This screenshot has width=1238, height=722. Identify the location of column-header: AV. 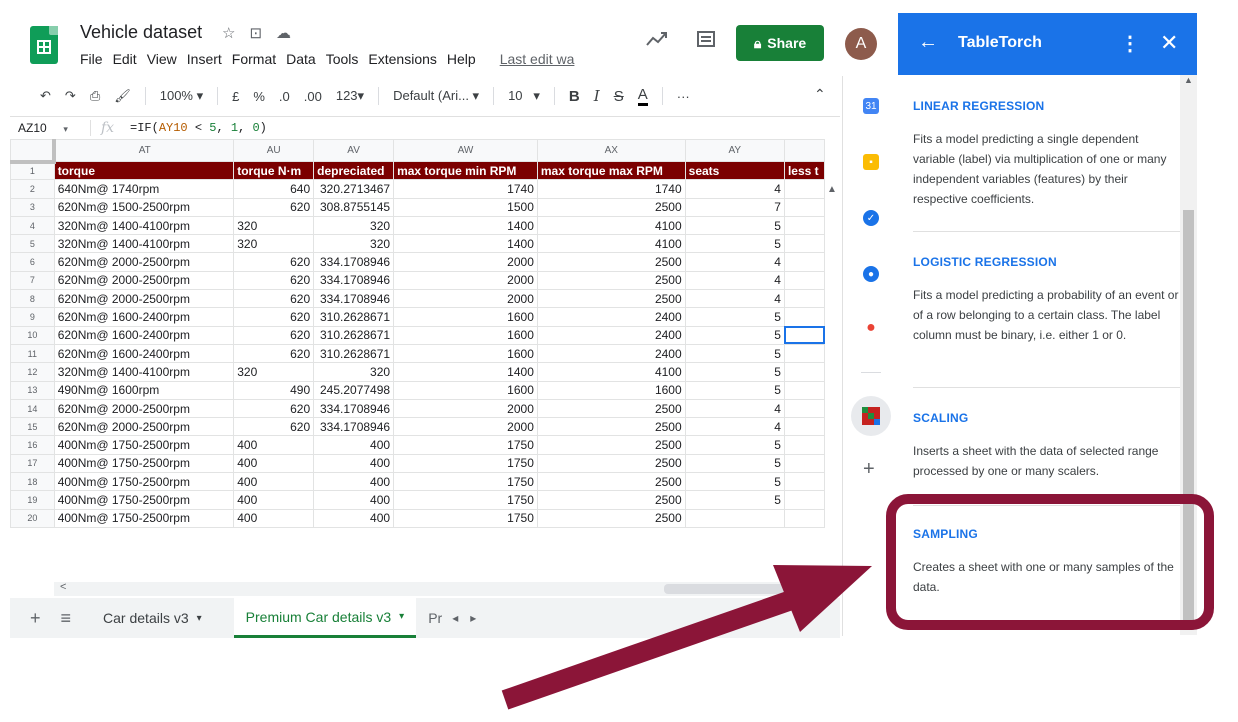
(354, 150).